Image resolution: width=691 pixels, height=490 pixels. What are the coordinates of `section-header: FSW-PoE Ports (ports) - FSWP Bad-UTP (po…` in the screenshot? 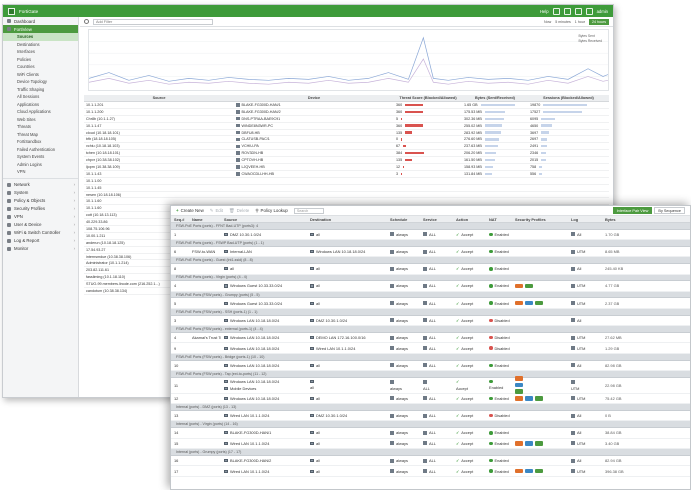 It's located at (430, 243).